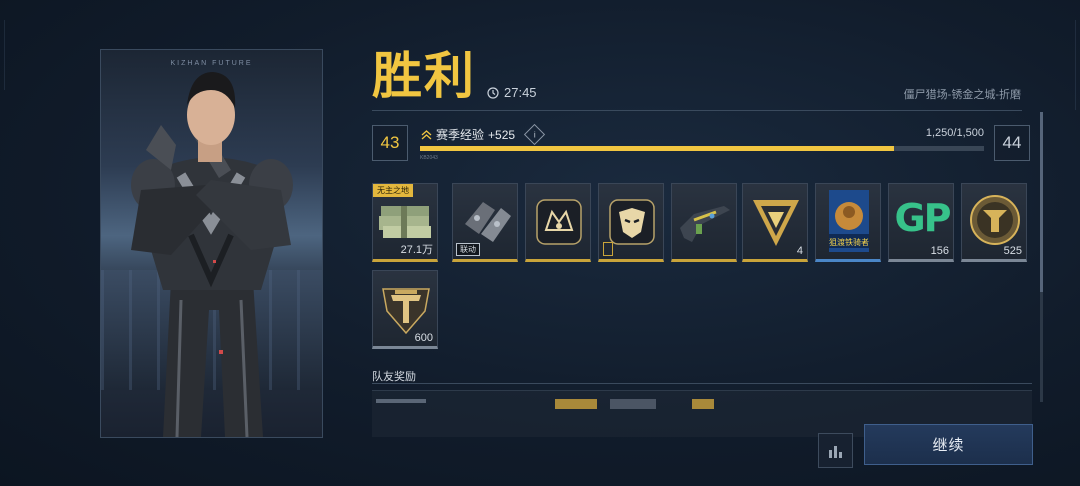 The image size is (1080, 486). I want to click on rewards-scrollbar, so click(1041, 257).